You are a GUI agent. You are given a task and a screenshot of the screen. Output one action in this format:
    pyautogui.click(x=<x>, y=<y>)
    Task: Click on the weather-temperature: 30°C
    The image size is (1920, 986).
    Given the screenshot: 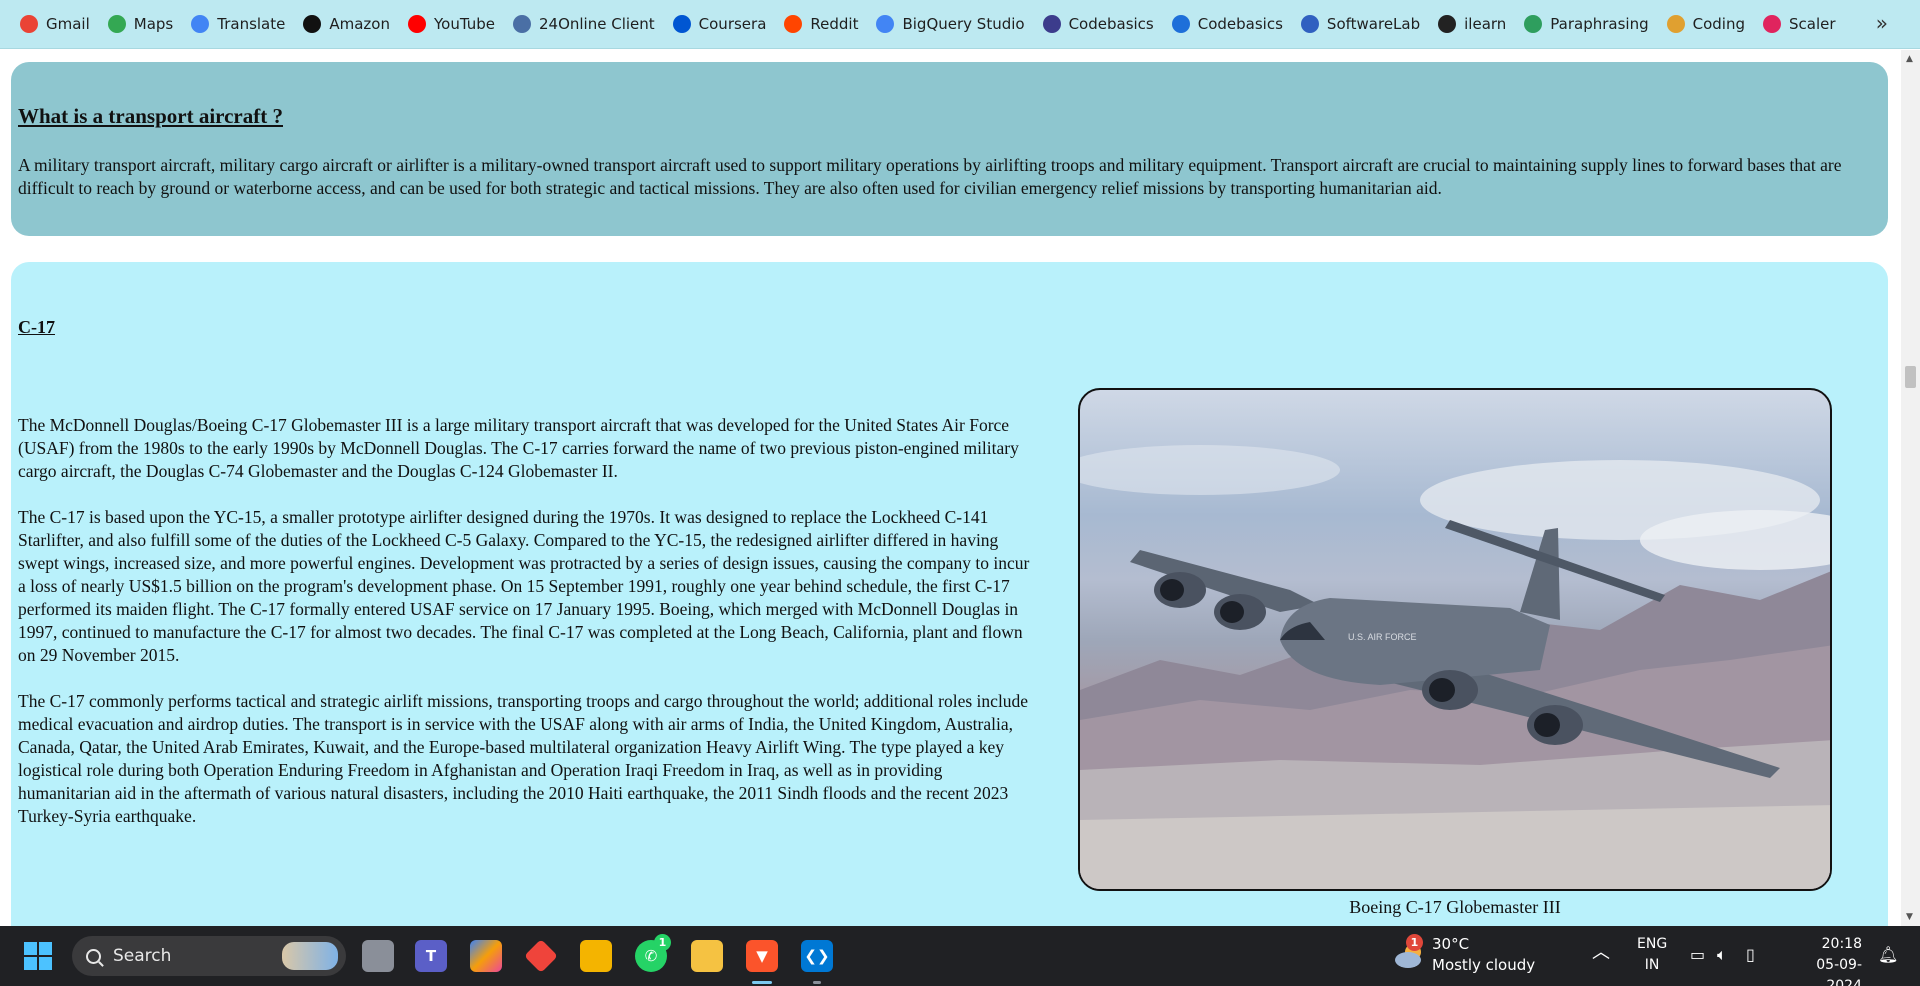 What is the action you would take?
    pyautogui.click(x=1451, y=944)
    